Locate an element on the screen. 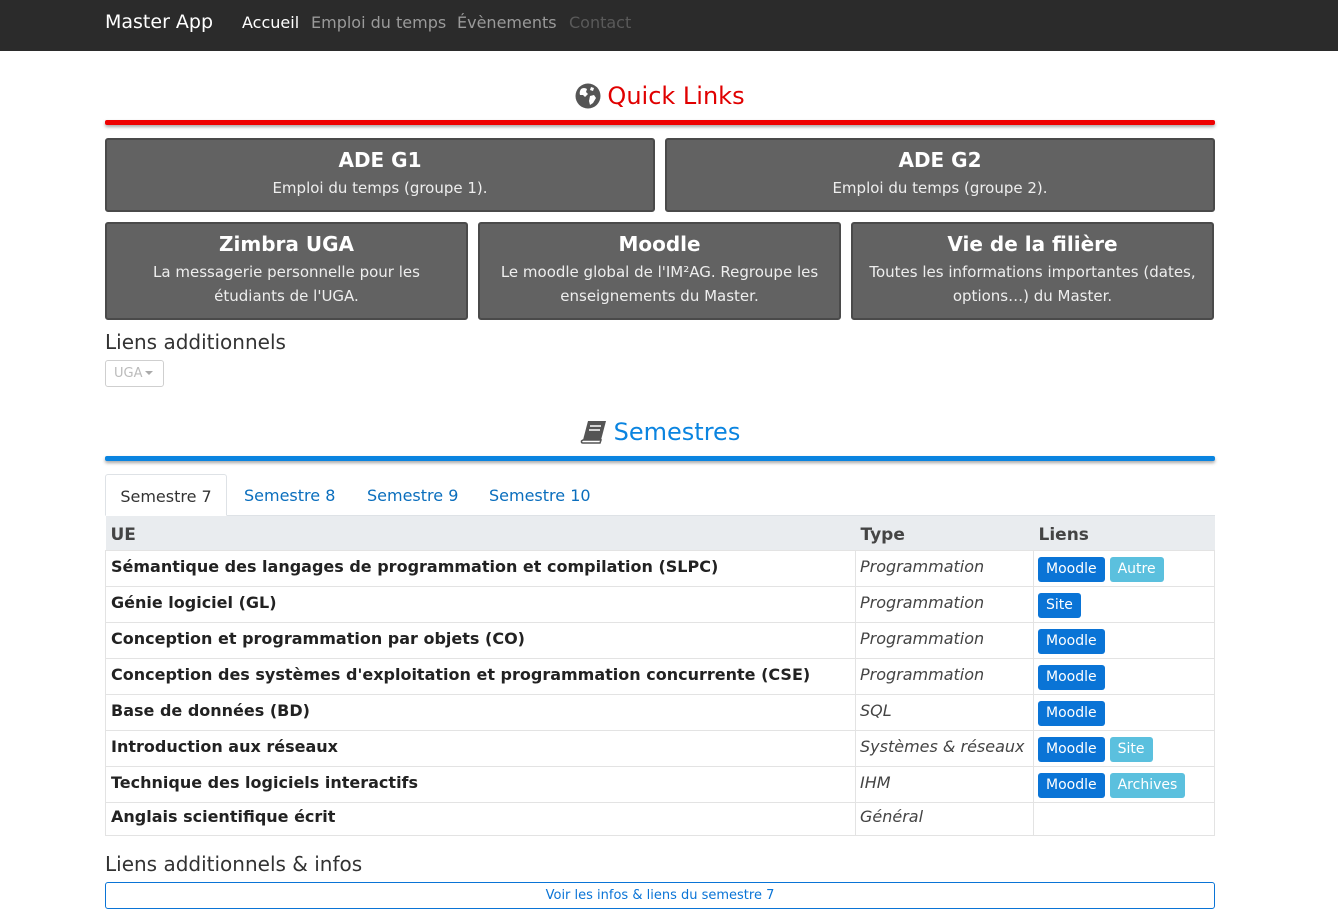 This screenshot has width=1338, height=917. table-row: Anglais scientifique écrit Général is located at coordinates (660, 818).